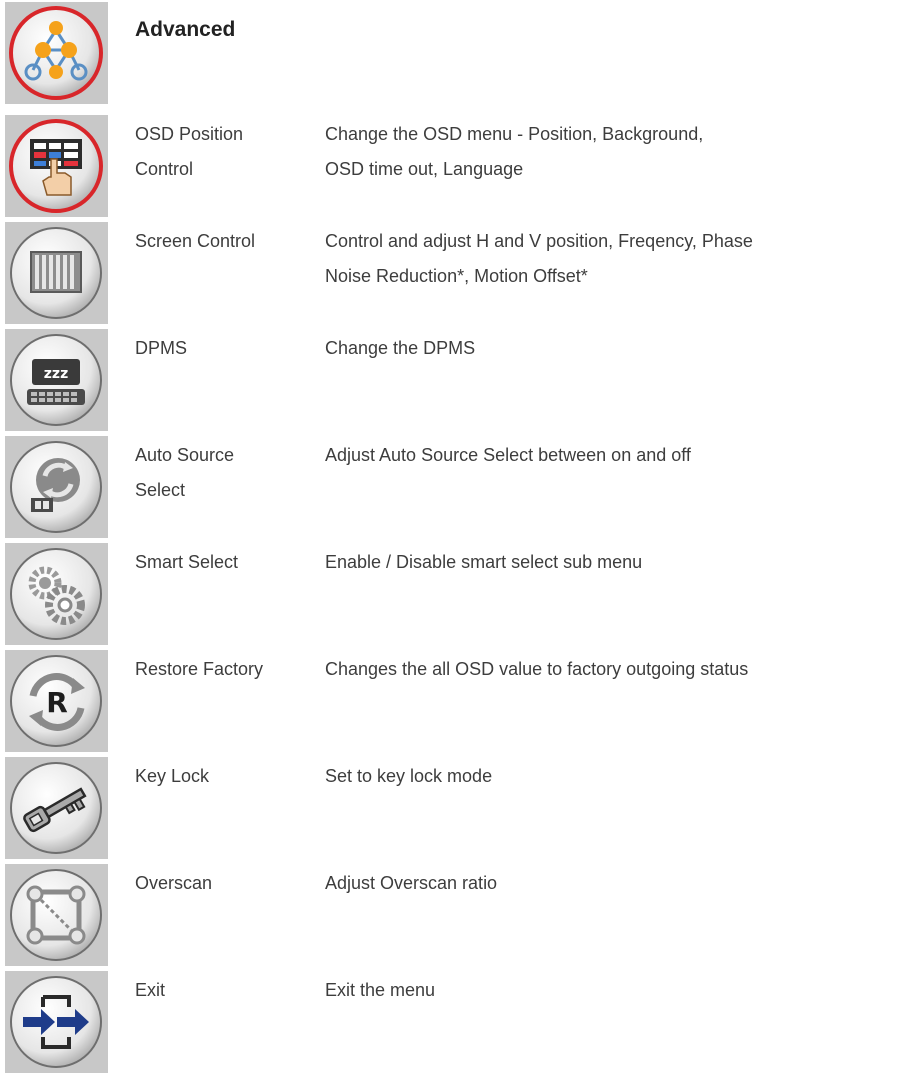  What do you see at coordinates (56, 915) in the screenshot?
I see `overscan-icon` at bounding box center [56, 915].